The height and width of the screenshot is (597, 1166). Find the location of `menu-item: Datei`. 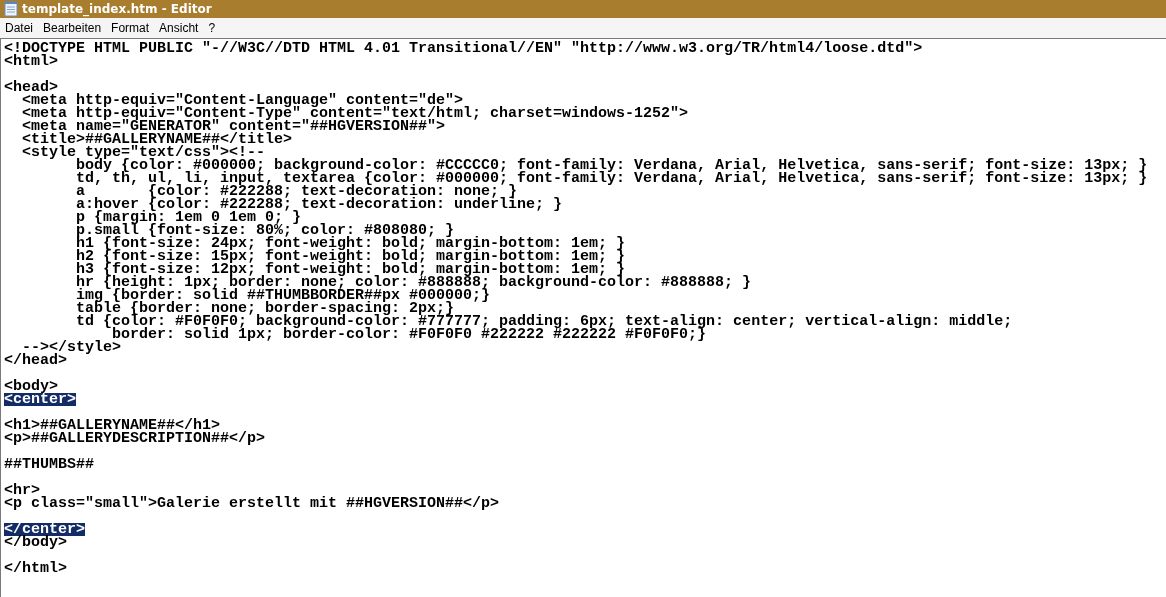

menu-item: Datei is located at coordinates (19, 28).